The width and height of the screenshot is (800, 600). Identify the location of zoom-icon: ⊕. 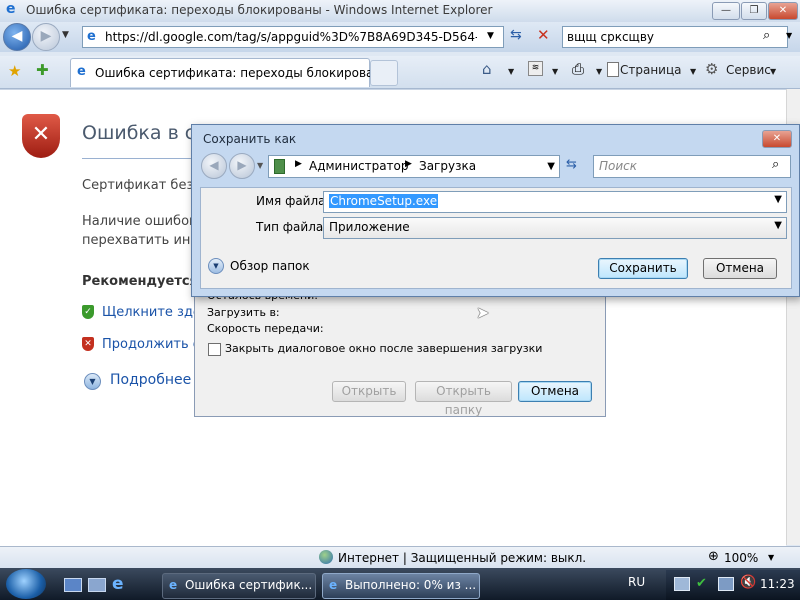
(713, 556).